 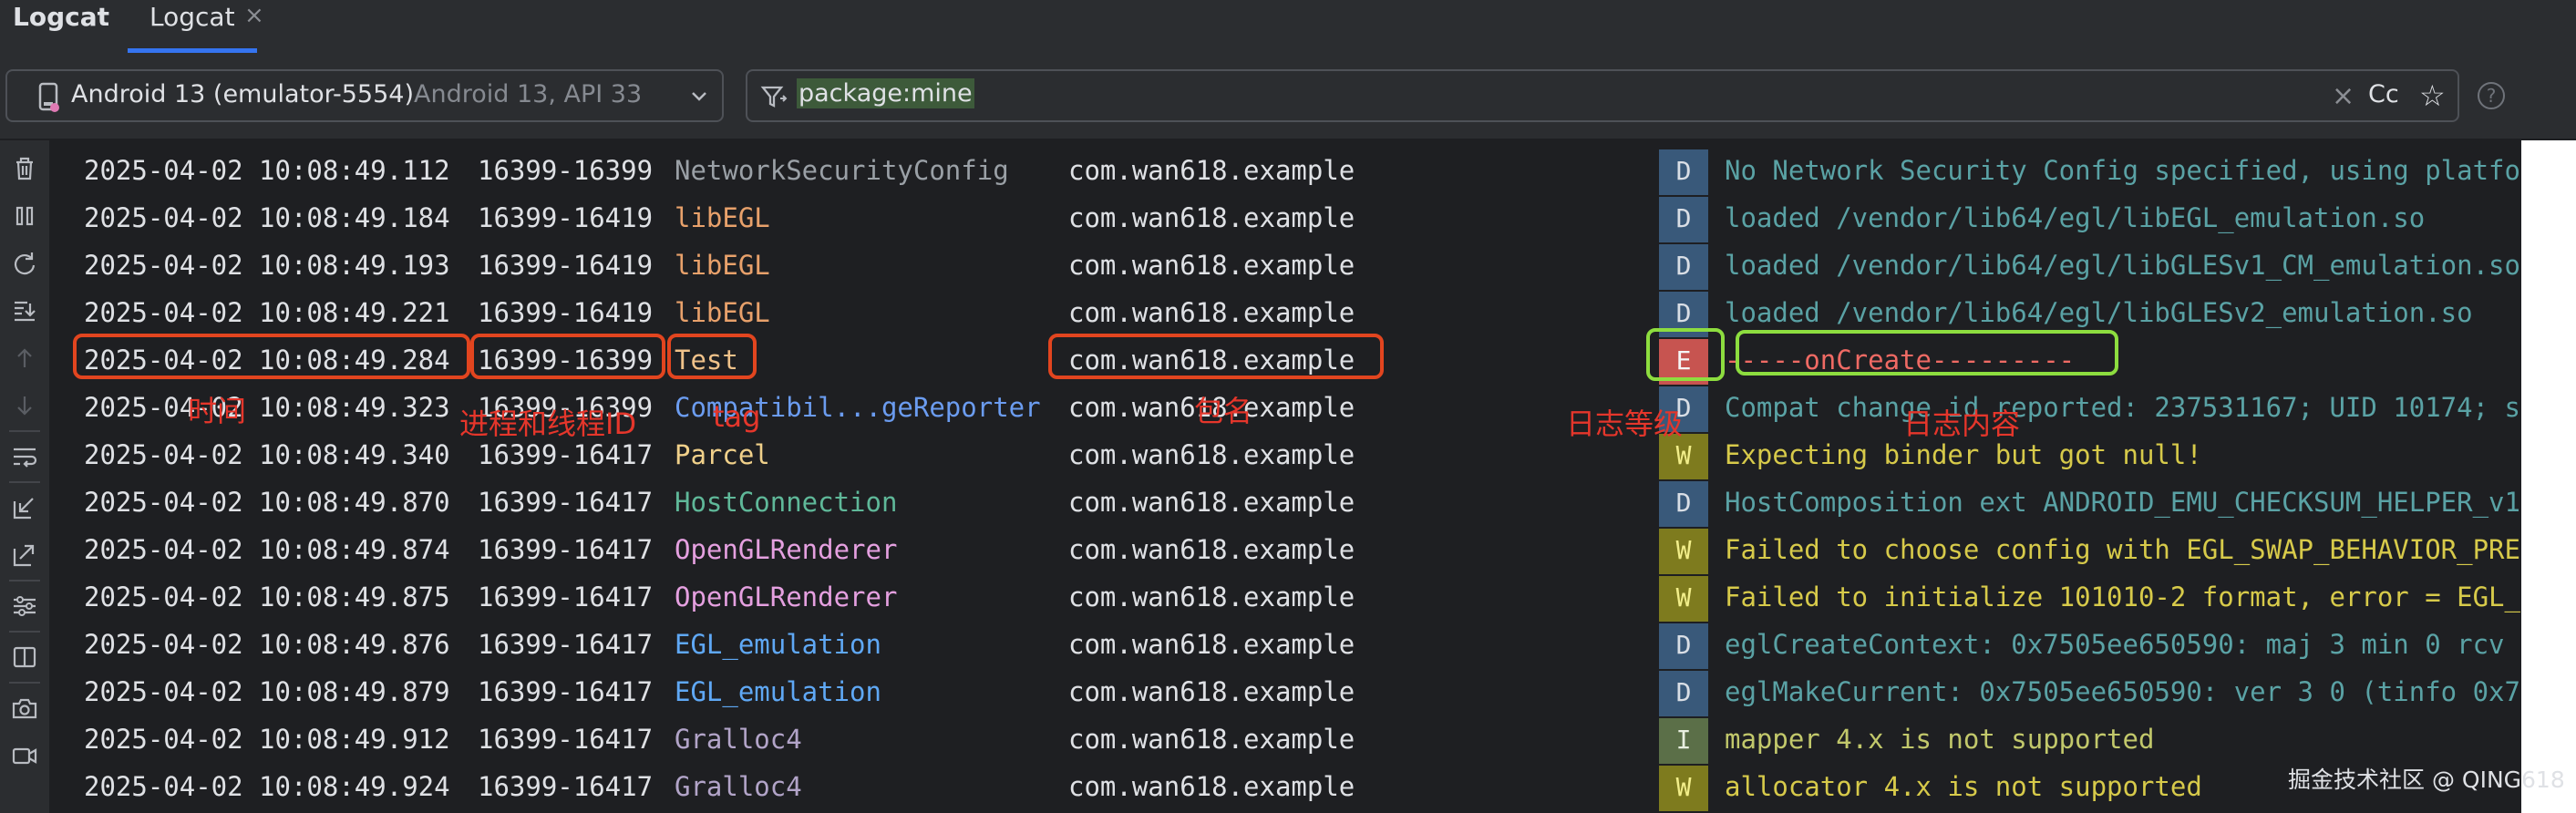 What do you see at coordinates (24, 456) in the screenshot?
I see `soft-wrap-icon` at bounding box center [24, 456].